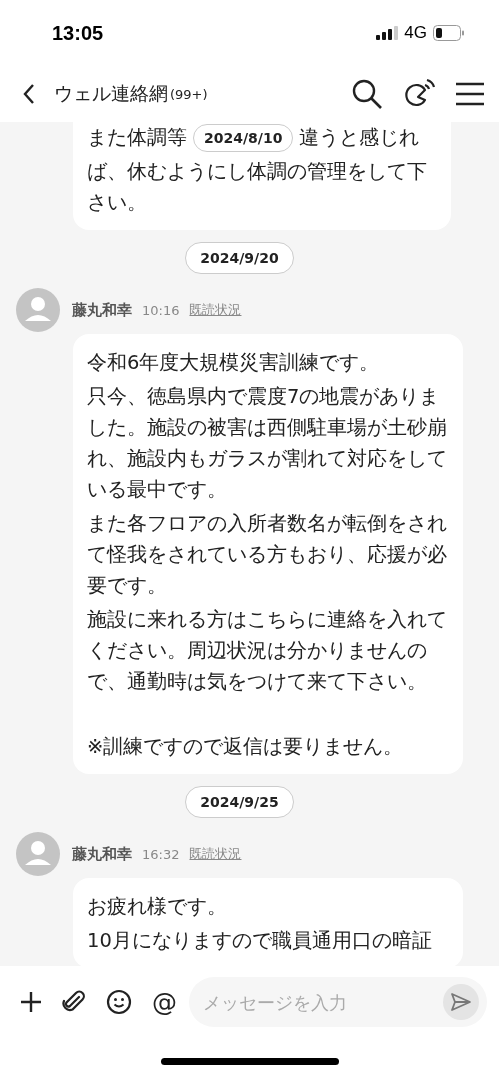 The image size is (499, 1080). What do you see at coordinates (267, 651) in the screenshot?
I see `message-text: 施設に来れる方はこちらに連絡を入れてください。周辺状況は分かりませんので、通勤時は気をつけて来て下さい。` at bounding box center [267, 651].